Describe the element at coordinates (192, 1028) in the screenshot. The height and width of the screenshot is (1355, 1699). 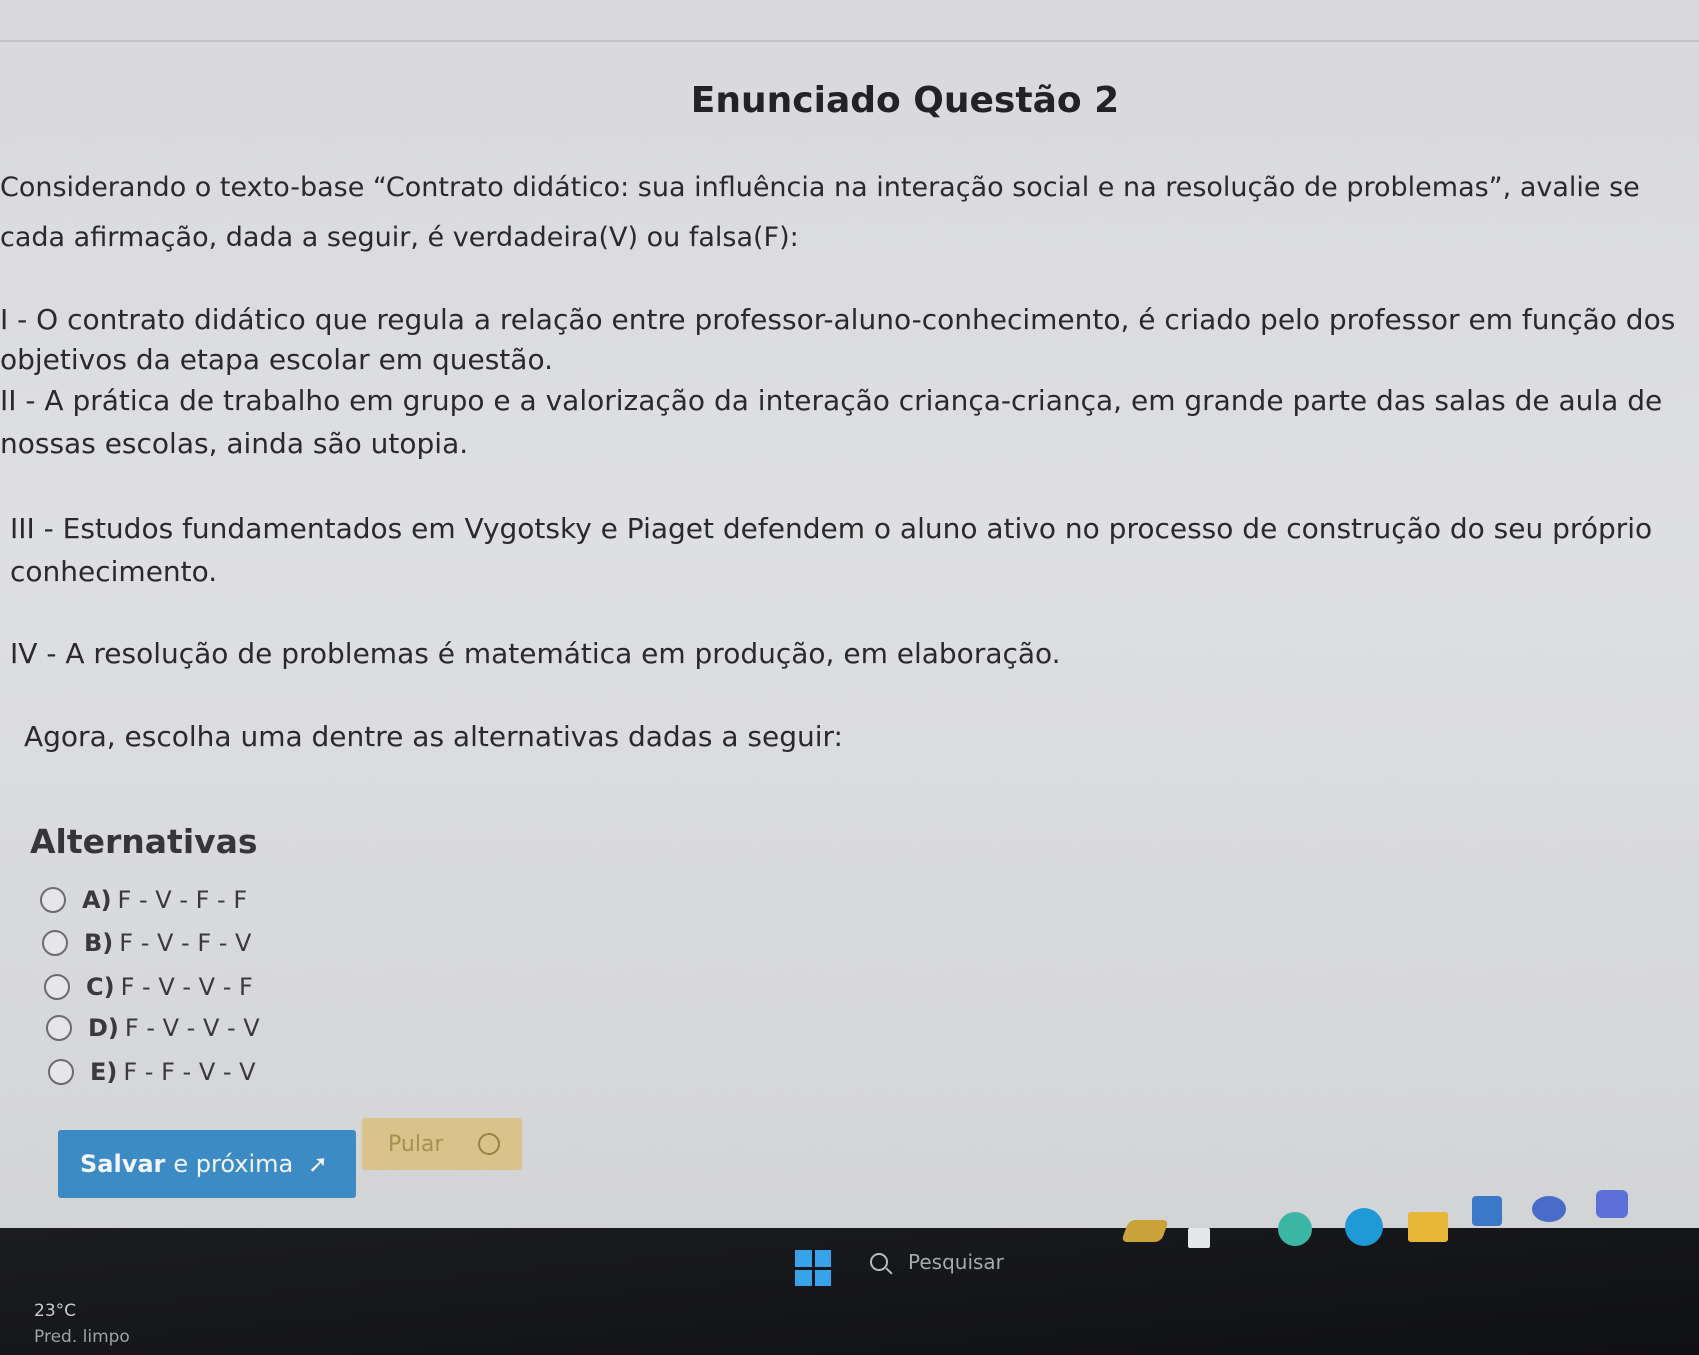
I see `option-text: F - V - V - V` at that location.